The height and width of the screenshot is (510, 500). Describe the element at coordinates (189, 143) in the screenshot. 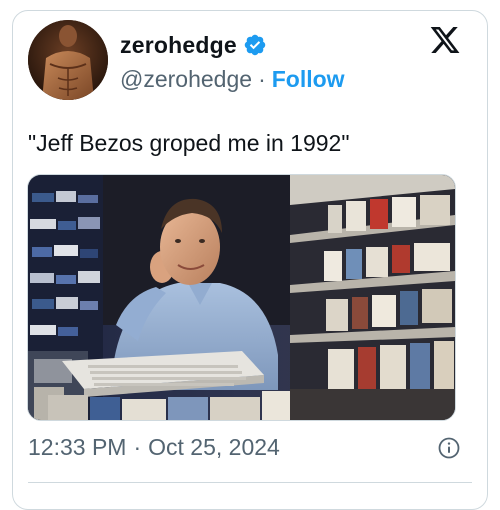

I see `tweet-text: "Jeff Bezos groped me in 1992"` at that location.